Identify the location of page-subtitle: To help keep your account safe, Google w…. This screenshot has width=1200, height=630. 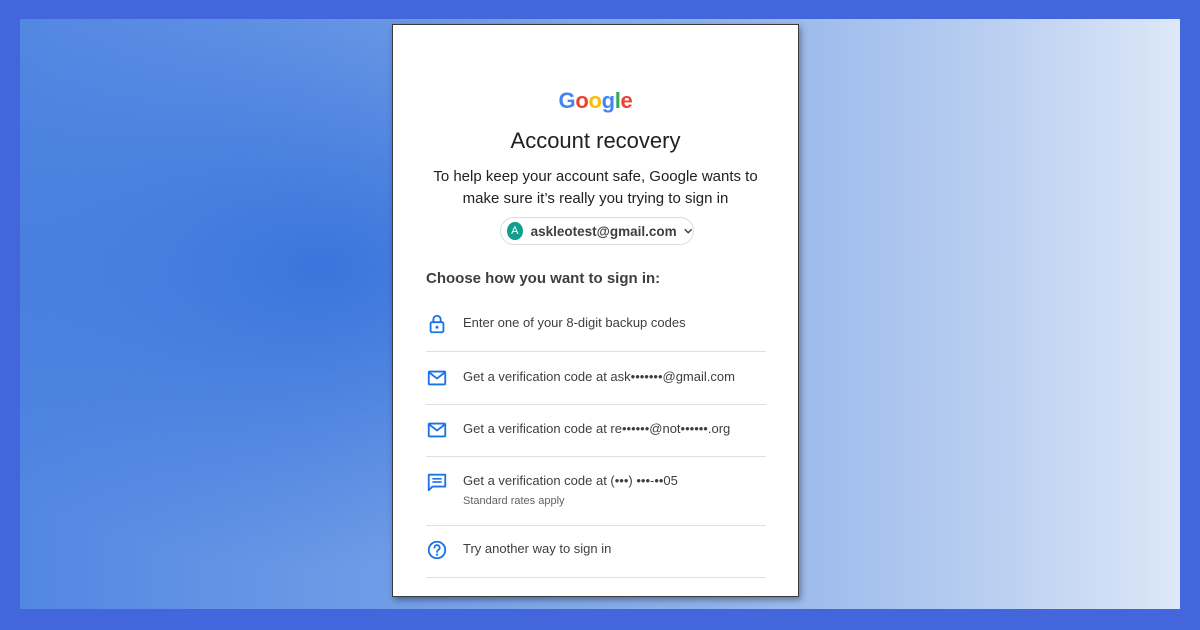
(595, 187).